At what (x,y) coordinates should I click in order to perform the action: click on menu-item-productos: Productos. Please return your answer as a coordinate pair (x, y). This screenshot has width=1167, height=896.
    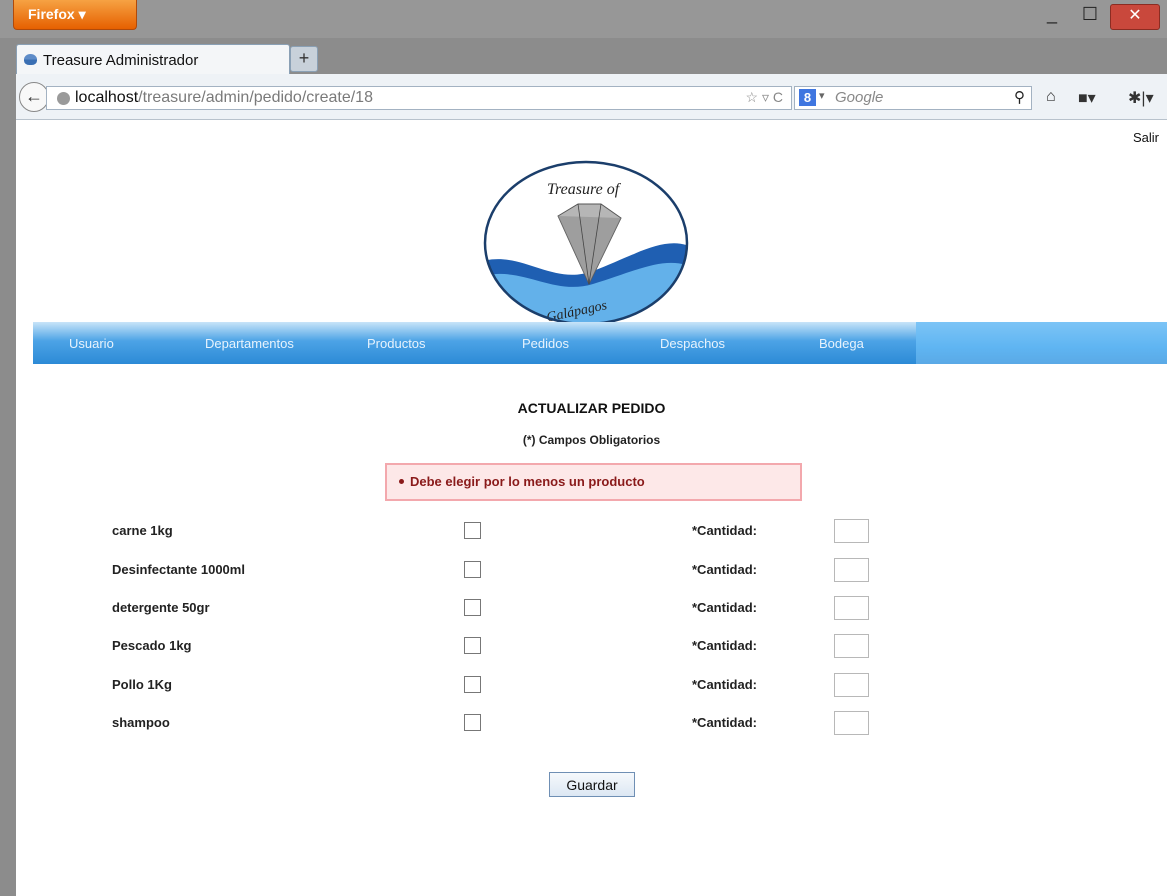
    Looking at the image, I should click on (396, 343).